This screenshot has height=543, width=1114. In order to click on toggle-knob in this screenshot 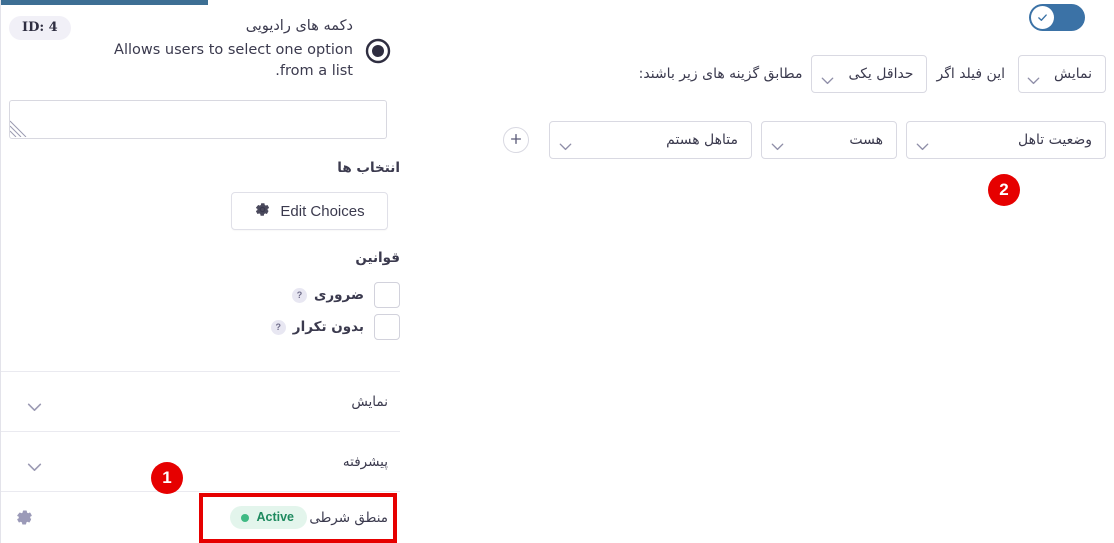, I will do `click(1042, 17)`.